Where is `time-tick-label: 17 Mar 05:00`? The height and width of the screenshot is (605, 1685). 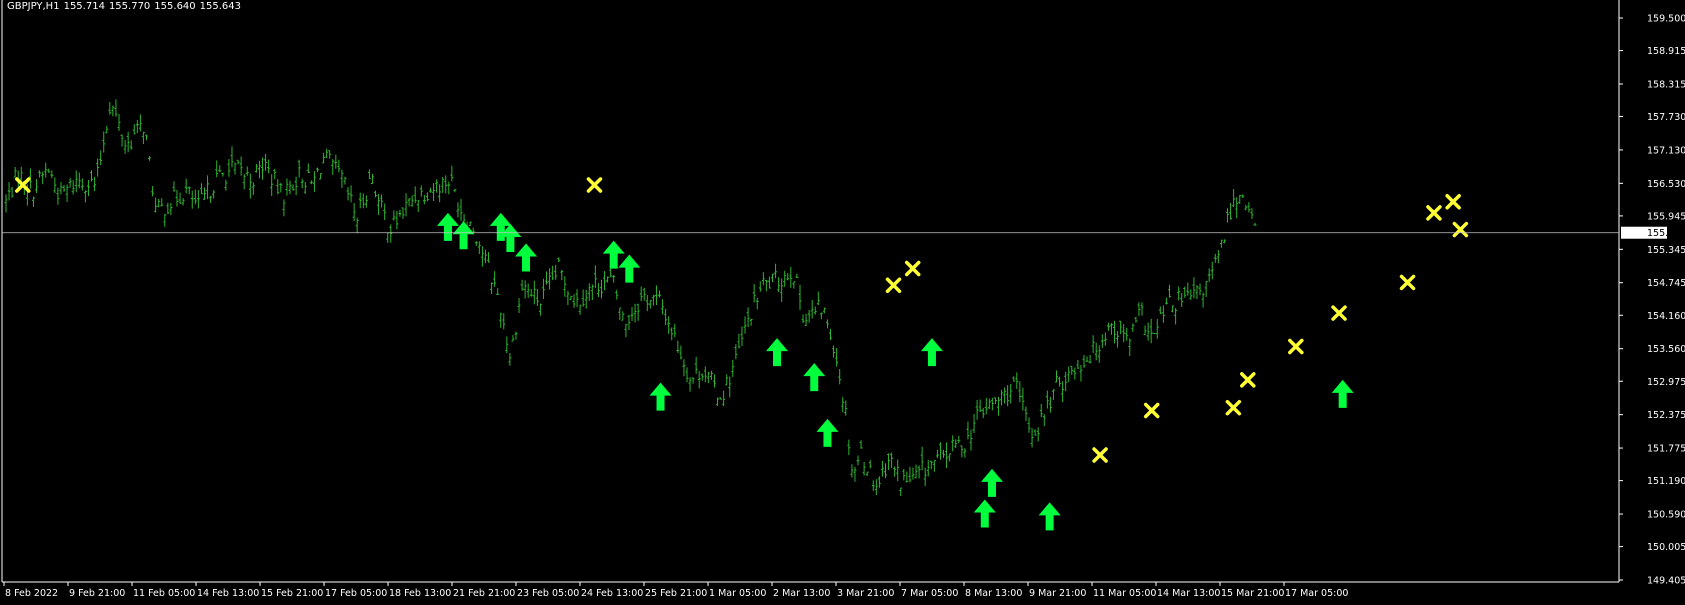
time-tick-label: 17 Mar 05:00 is located at coordinates (1316, 593).